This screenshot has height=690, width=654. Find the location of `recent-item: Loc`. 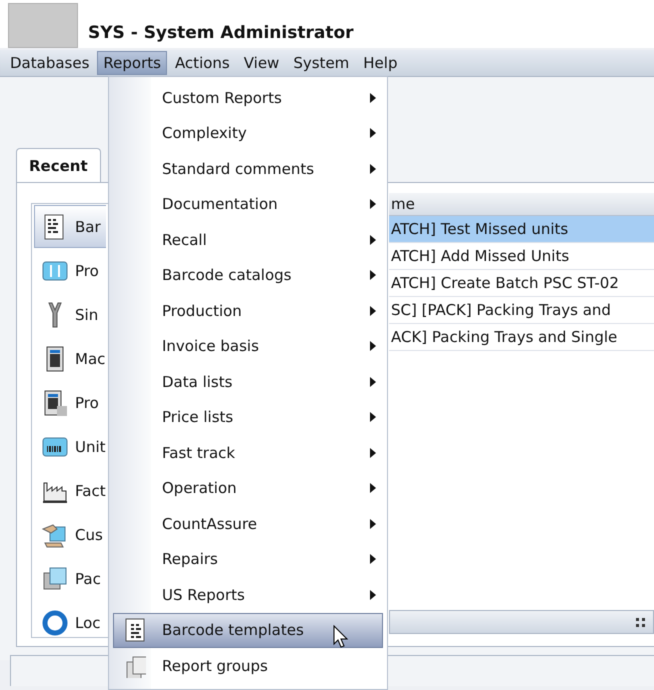

recent-item: Loc is located at coordinates (70, 619).